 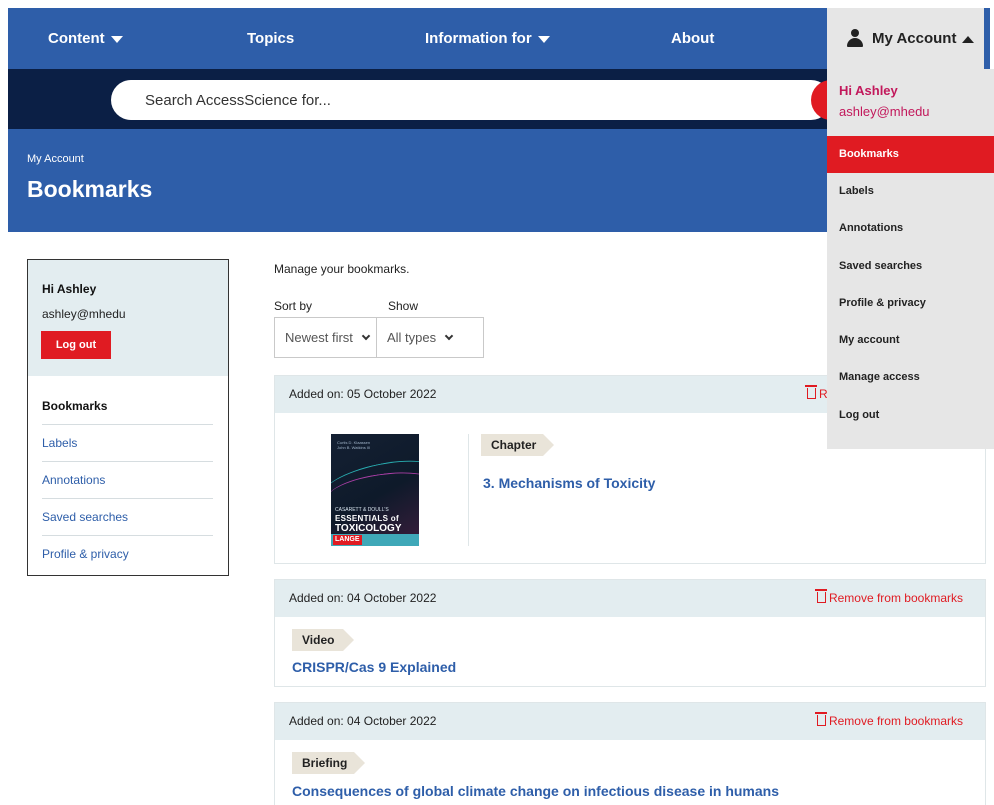 I want to click on cover-line2: ESSENTIALS of, so click(x=367, y=518).